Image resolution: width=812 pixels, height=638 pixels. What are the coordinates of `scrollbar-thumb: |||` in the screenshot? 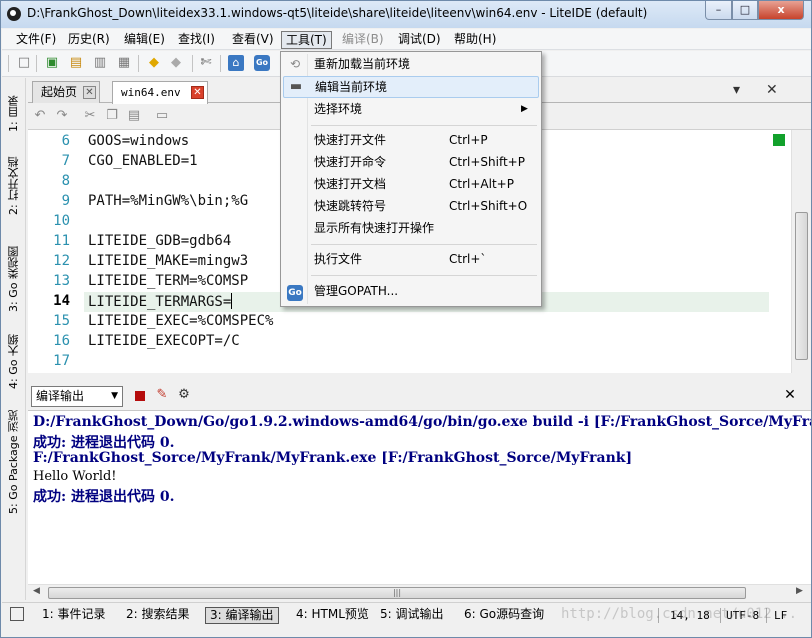 It's located at (397, 593).